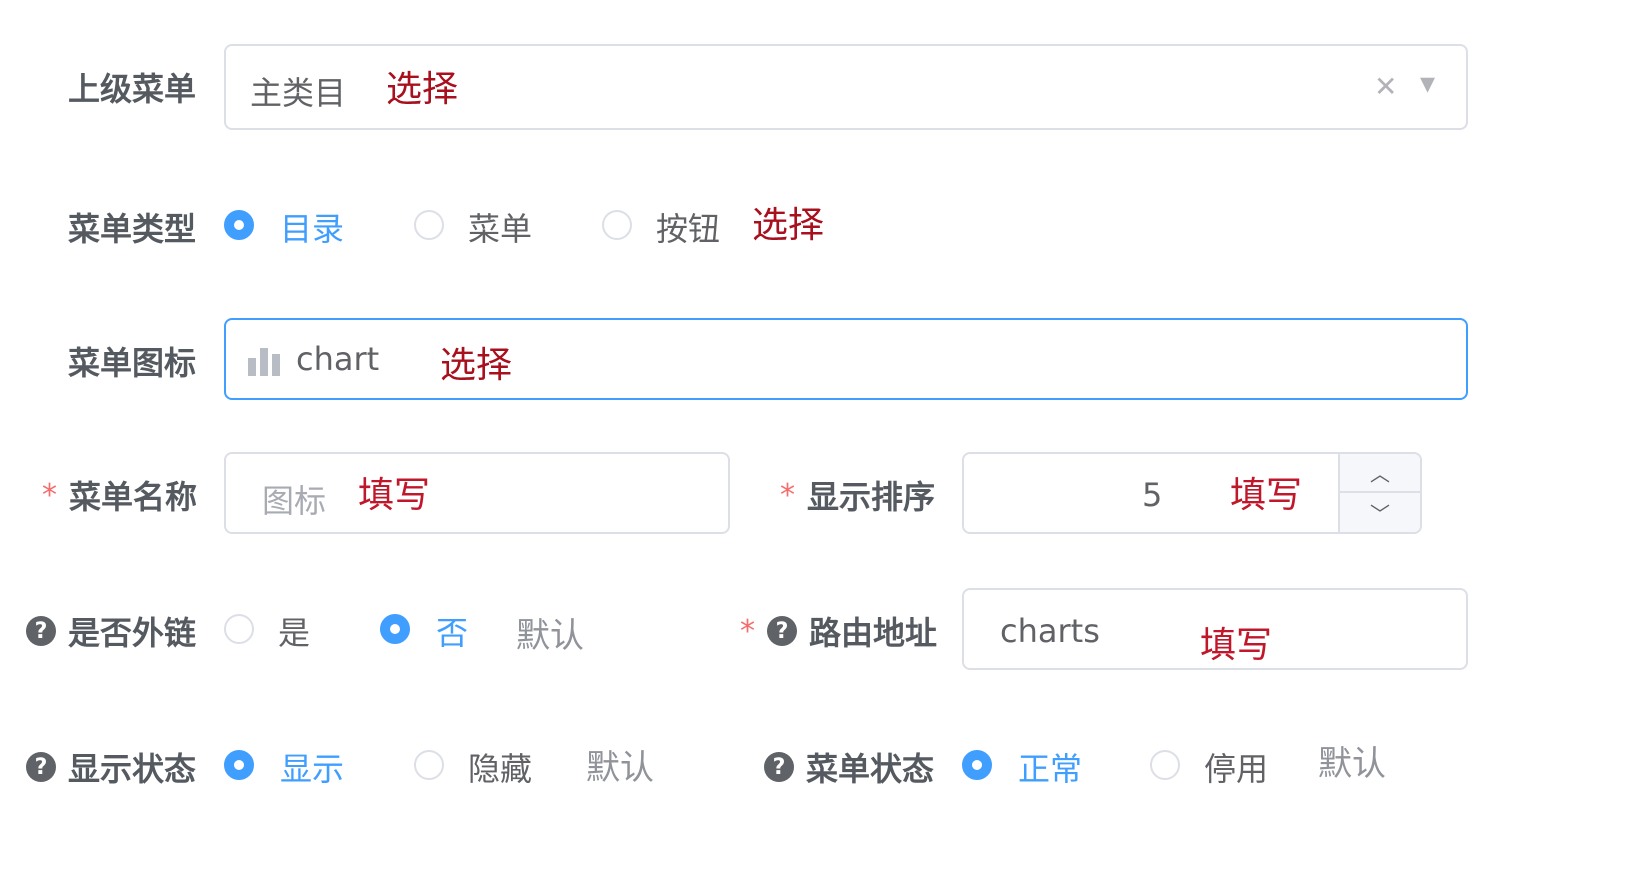 This screenshot has height=880, width=1644. Describe the element at coordinates (788, 225) in the screenshot. I see `menu-type-annotation: 选择` at that location.